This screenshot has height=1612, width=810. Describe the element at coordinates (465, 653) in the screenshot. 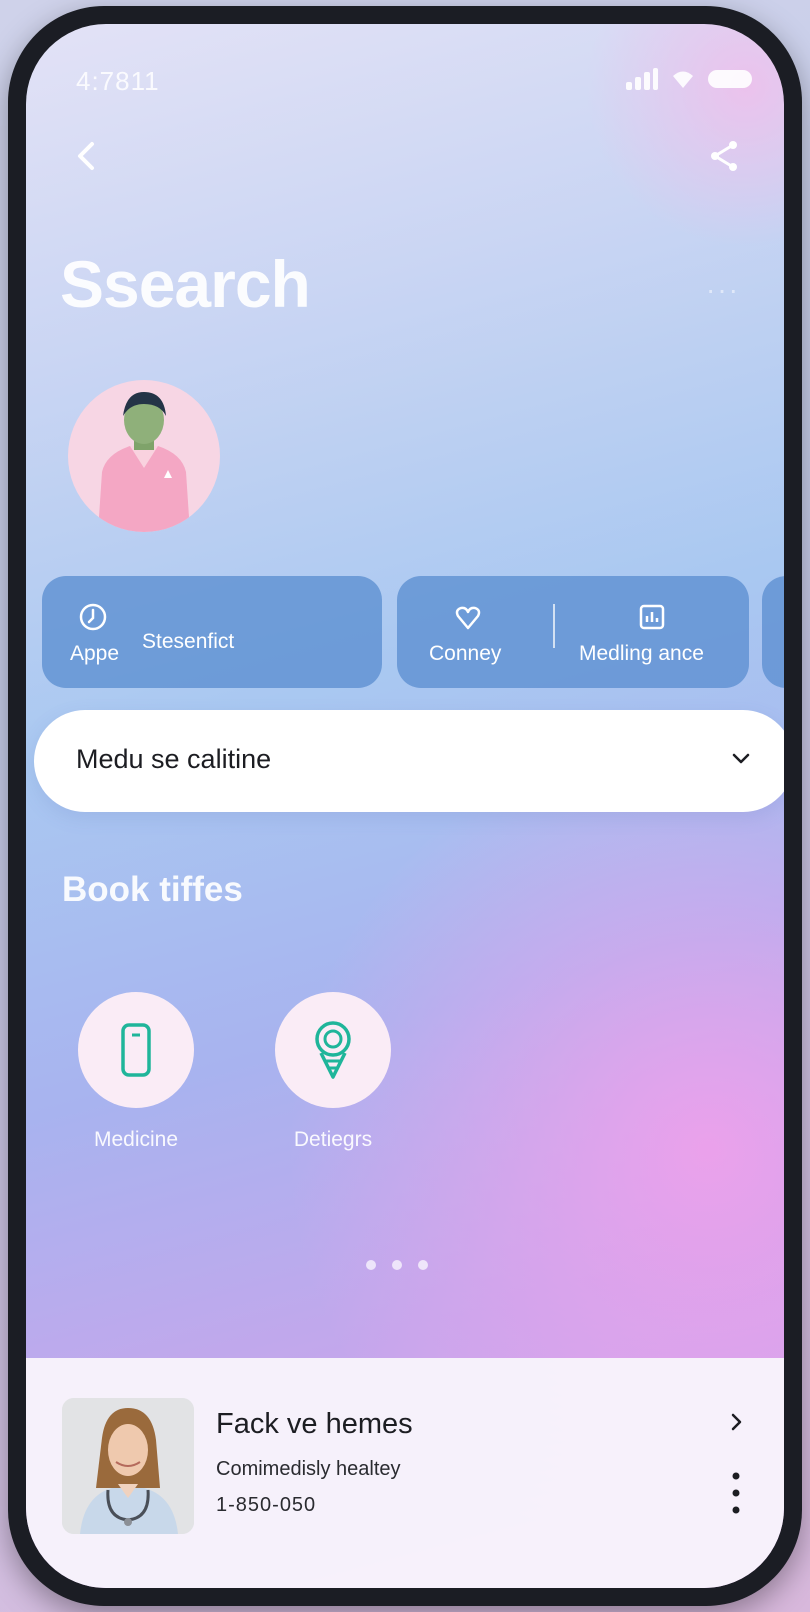

I see `chip-label-primary: Conney` at that location.